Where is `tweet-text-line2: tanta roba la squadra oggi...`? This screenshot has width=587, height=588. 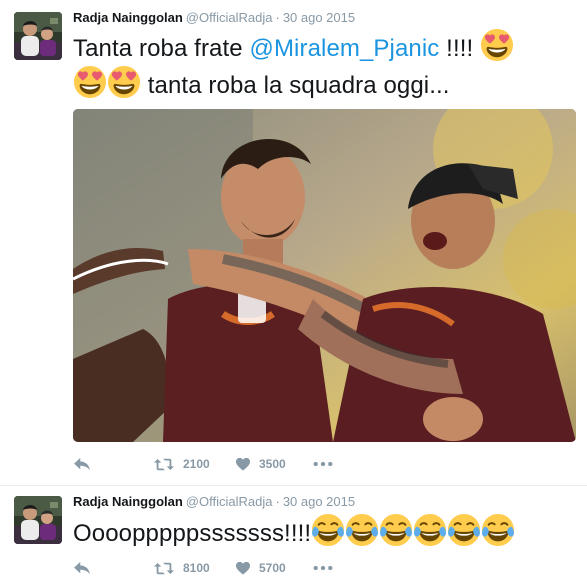 tweet-text-line2: tanta roba la squadra oggi... is located at coordinates (295, 85).